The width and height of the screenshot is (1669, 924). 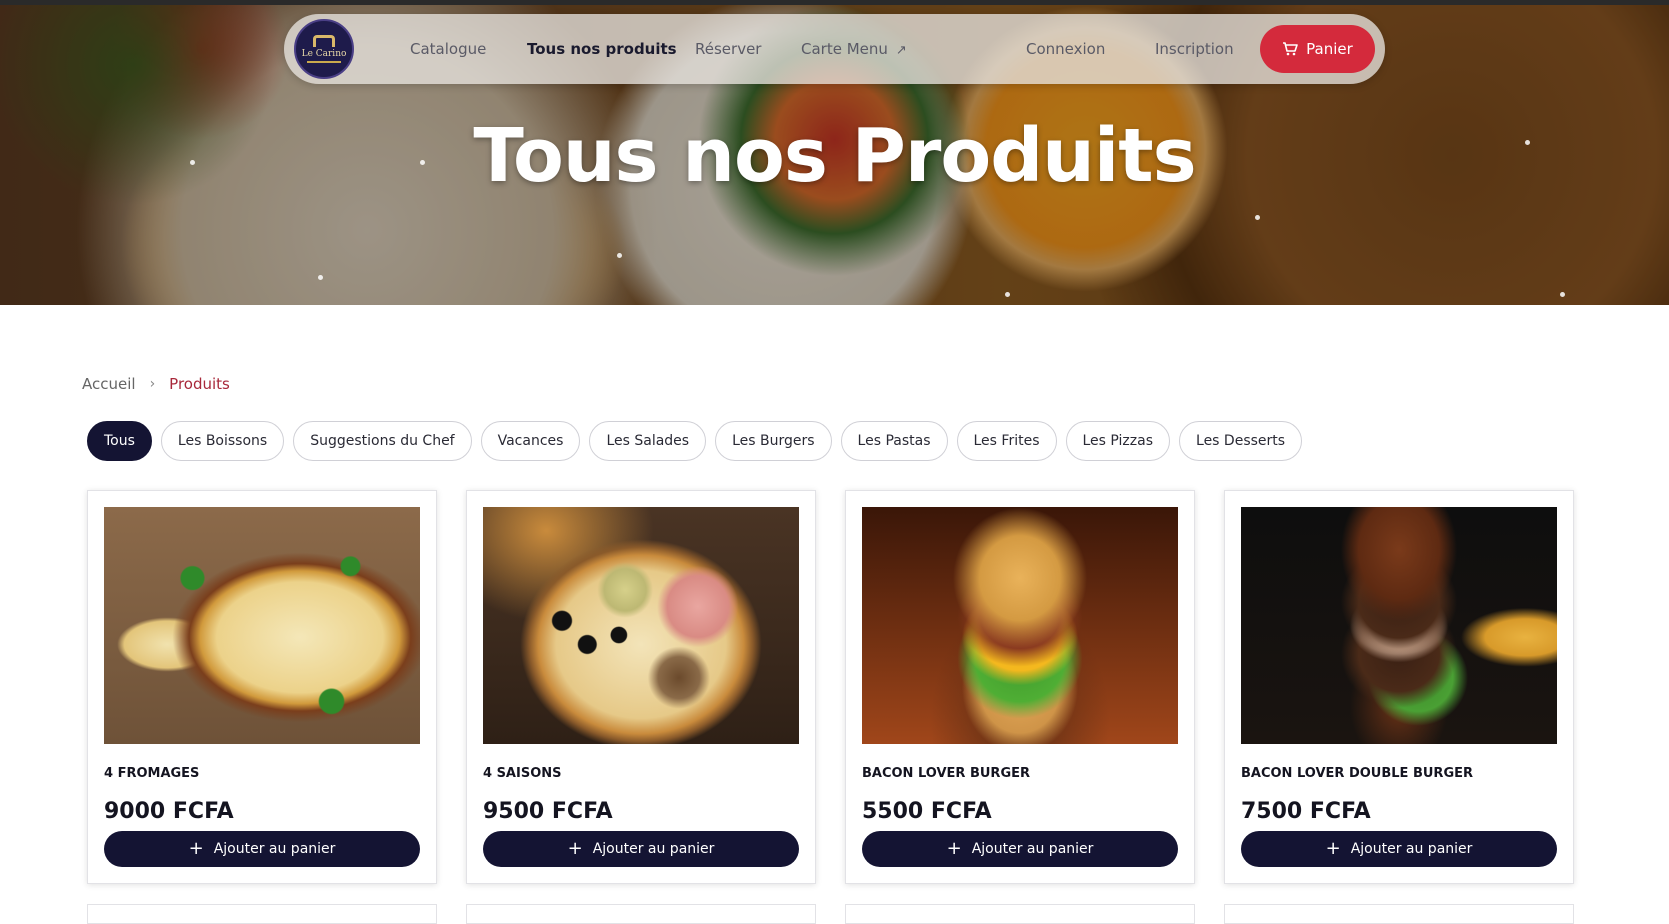 What do you see at coordinates (109, 384) in the screenshot?
I see `breadcrumb-home: Accueil` at bounding box center [109, 384].